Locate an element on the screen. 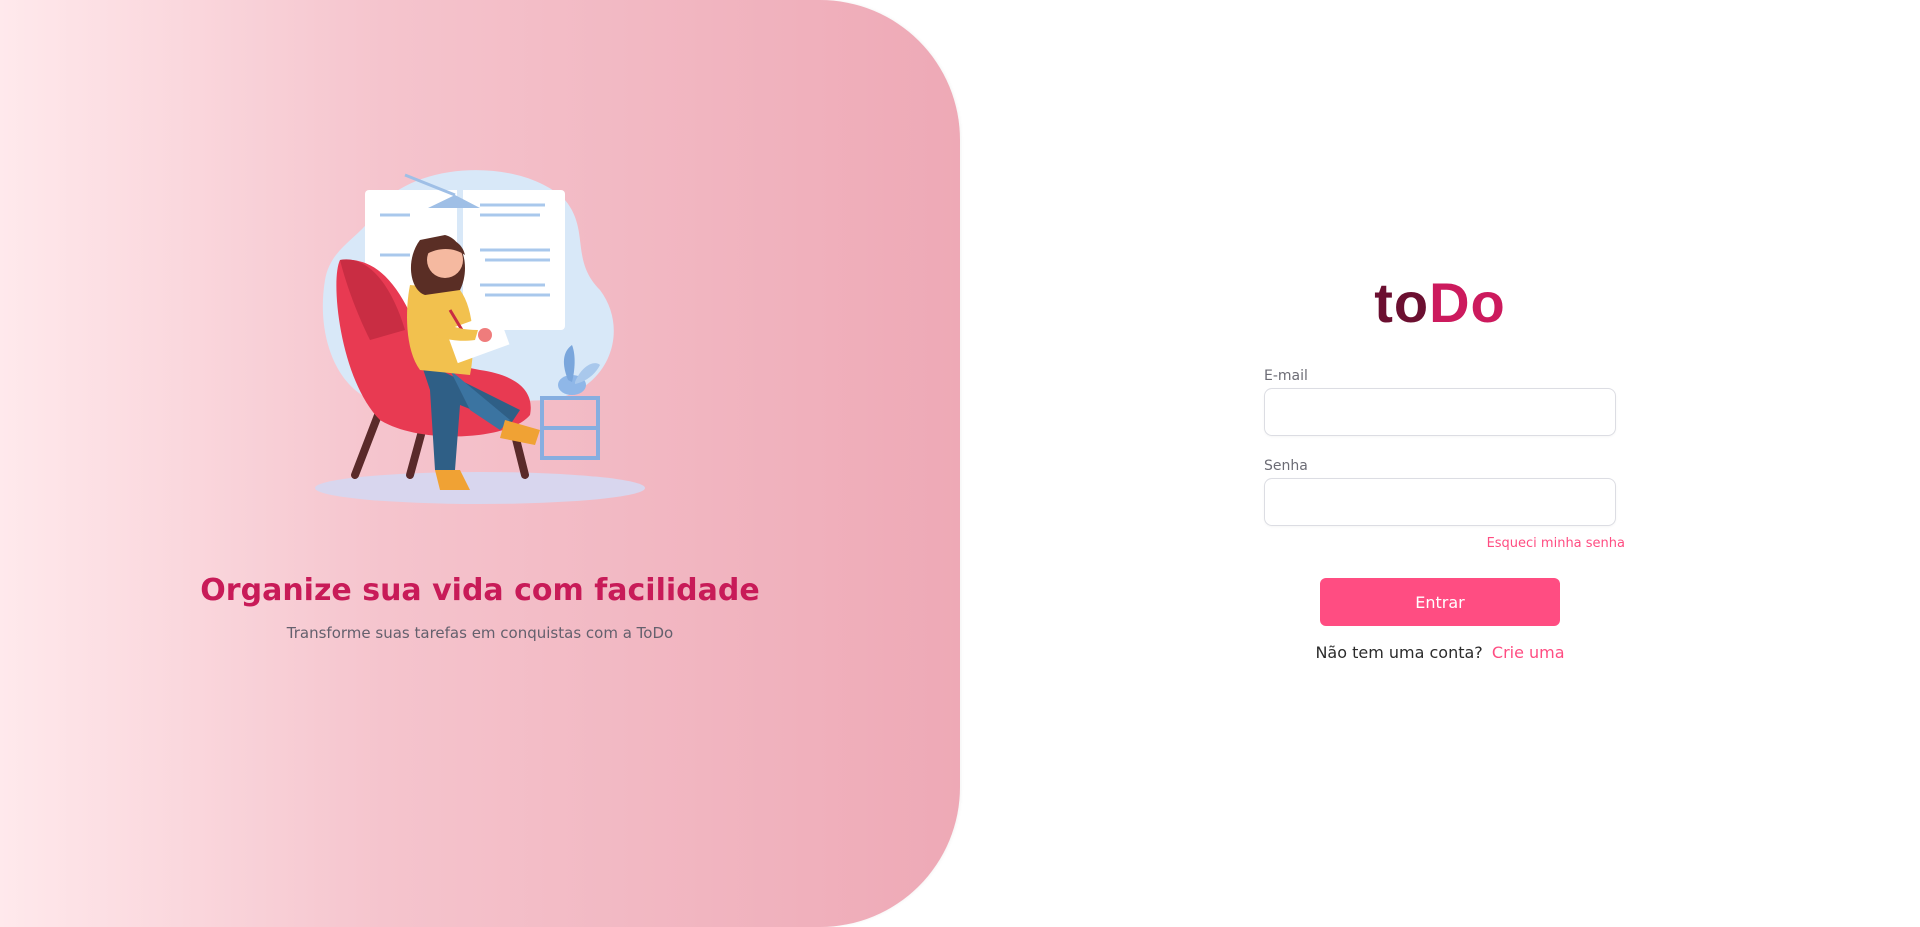 The height and width of the screenshot is (927, 1920). woman-reading-illustration is located at coordinates (480, 337).